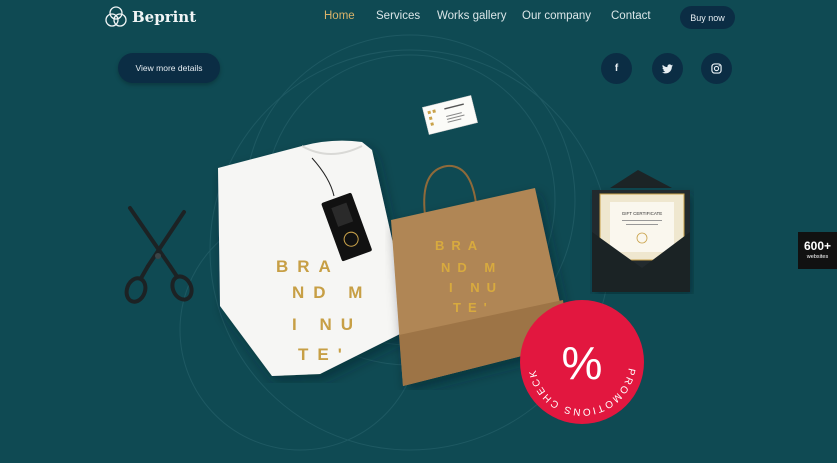 This screenshot has width=837, height=463. What do you see at coordinates (817, 257) in the screenshot?
I see `websites-label: websites` at bounding box center [817, 257].